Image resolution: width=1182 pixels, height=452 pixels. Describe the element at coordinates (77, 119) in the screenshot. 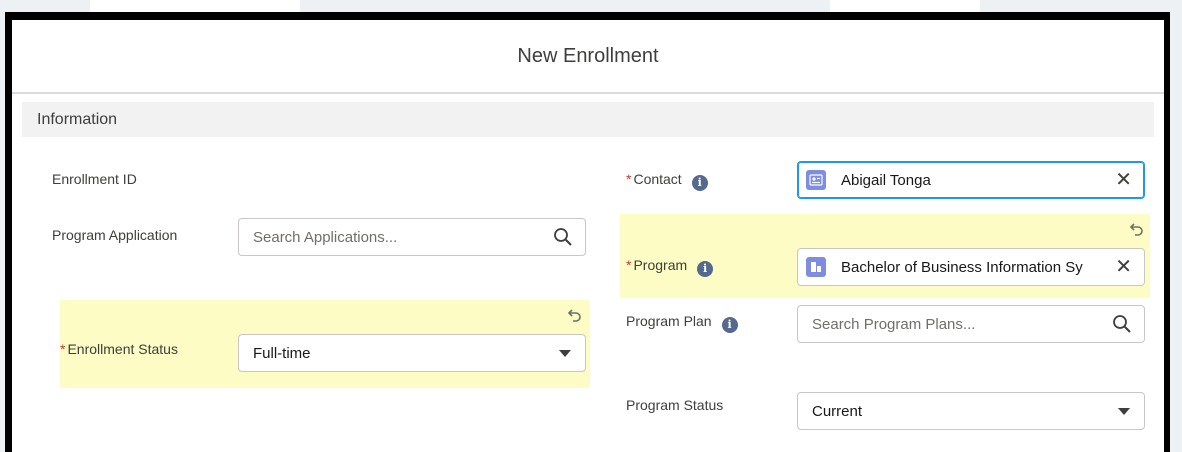

I see `section-title: Information` at that location.